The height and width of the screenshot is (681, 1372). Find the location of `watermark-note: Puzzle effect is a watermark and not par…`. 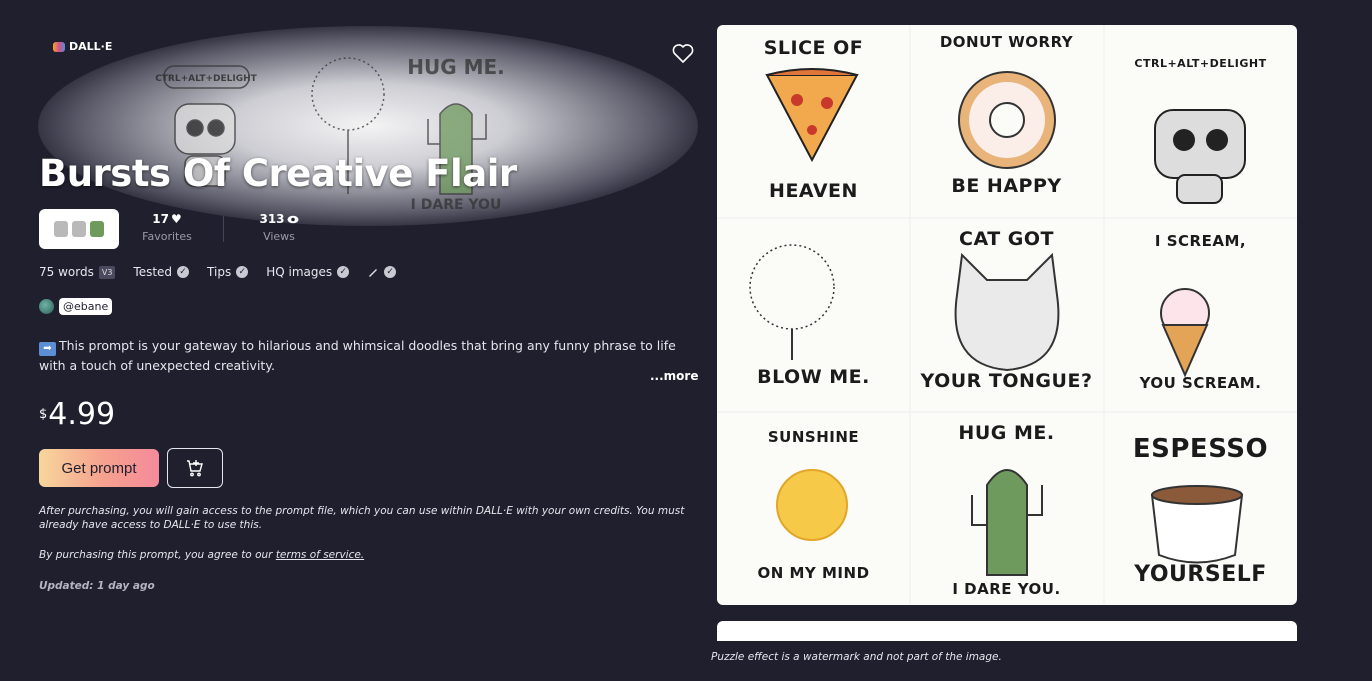

watermark-note: Puzzle effect is a watermark and not par… is located at coordinates (856, 657).